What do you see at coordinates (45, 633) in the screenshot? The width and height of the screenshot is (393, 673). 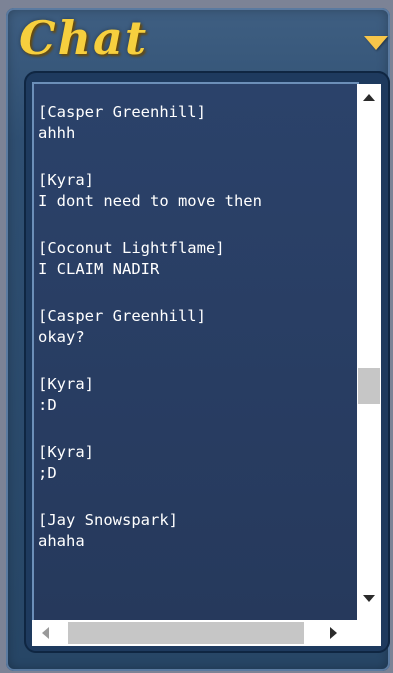 I see `arrow-left-icon` at bounding box center [45, 633].